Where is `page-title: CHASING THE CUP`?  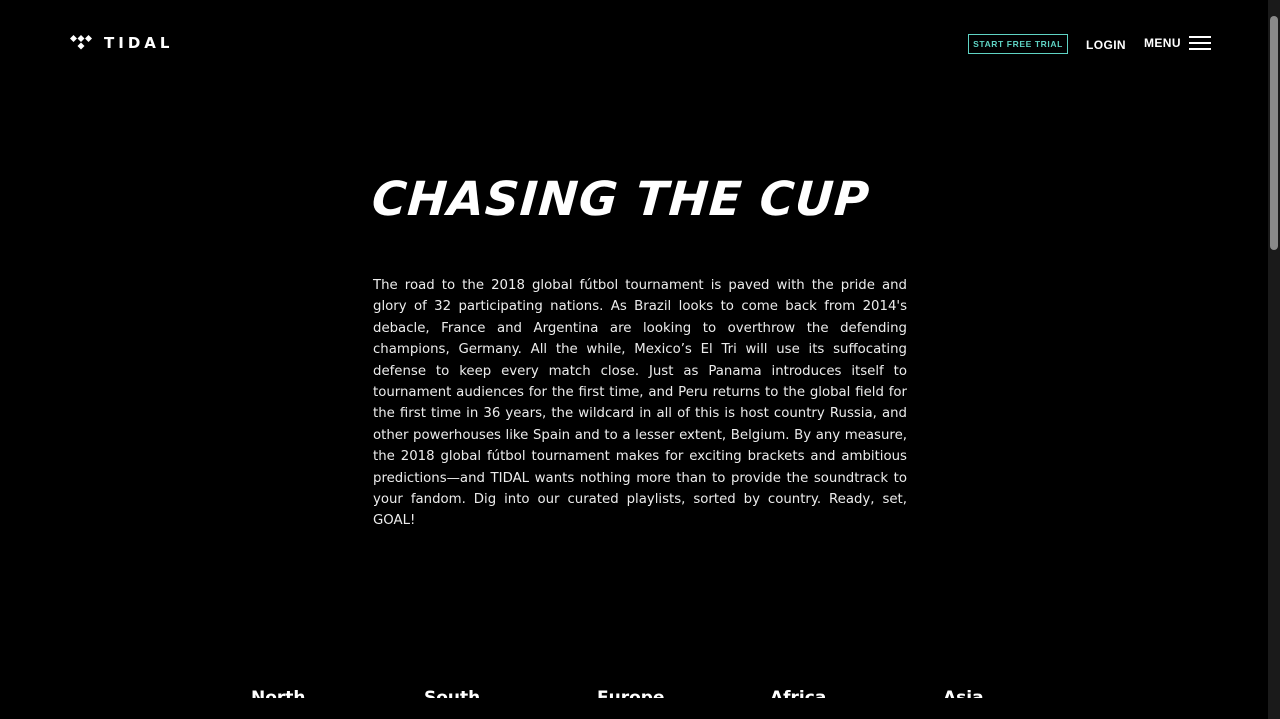
page-title: CHASING THE CUP is located at coordinates (621, 199).